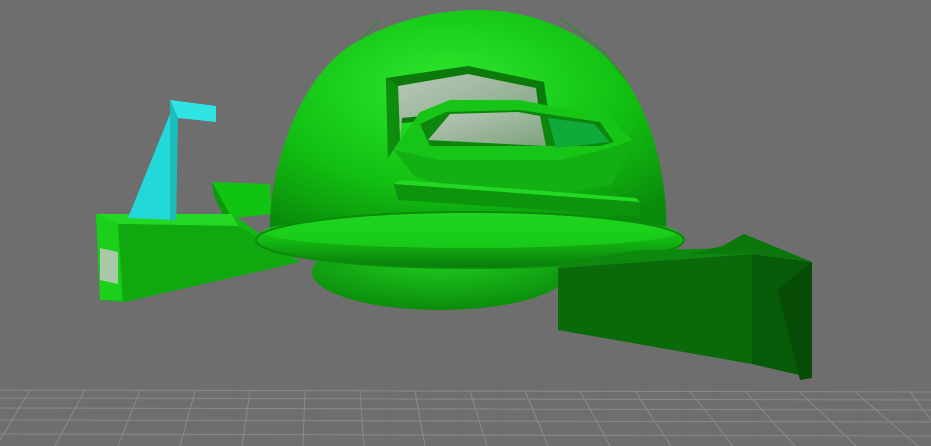  What do you see at coordinates (465, 417) in the screenshot?
I see `ground-grid` at bounding box center [465, 417].